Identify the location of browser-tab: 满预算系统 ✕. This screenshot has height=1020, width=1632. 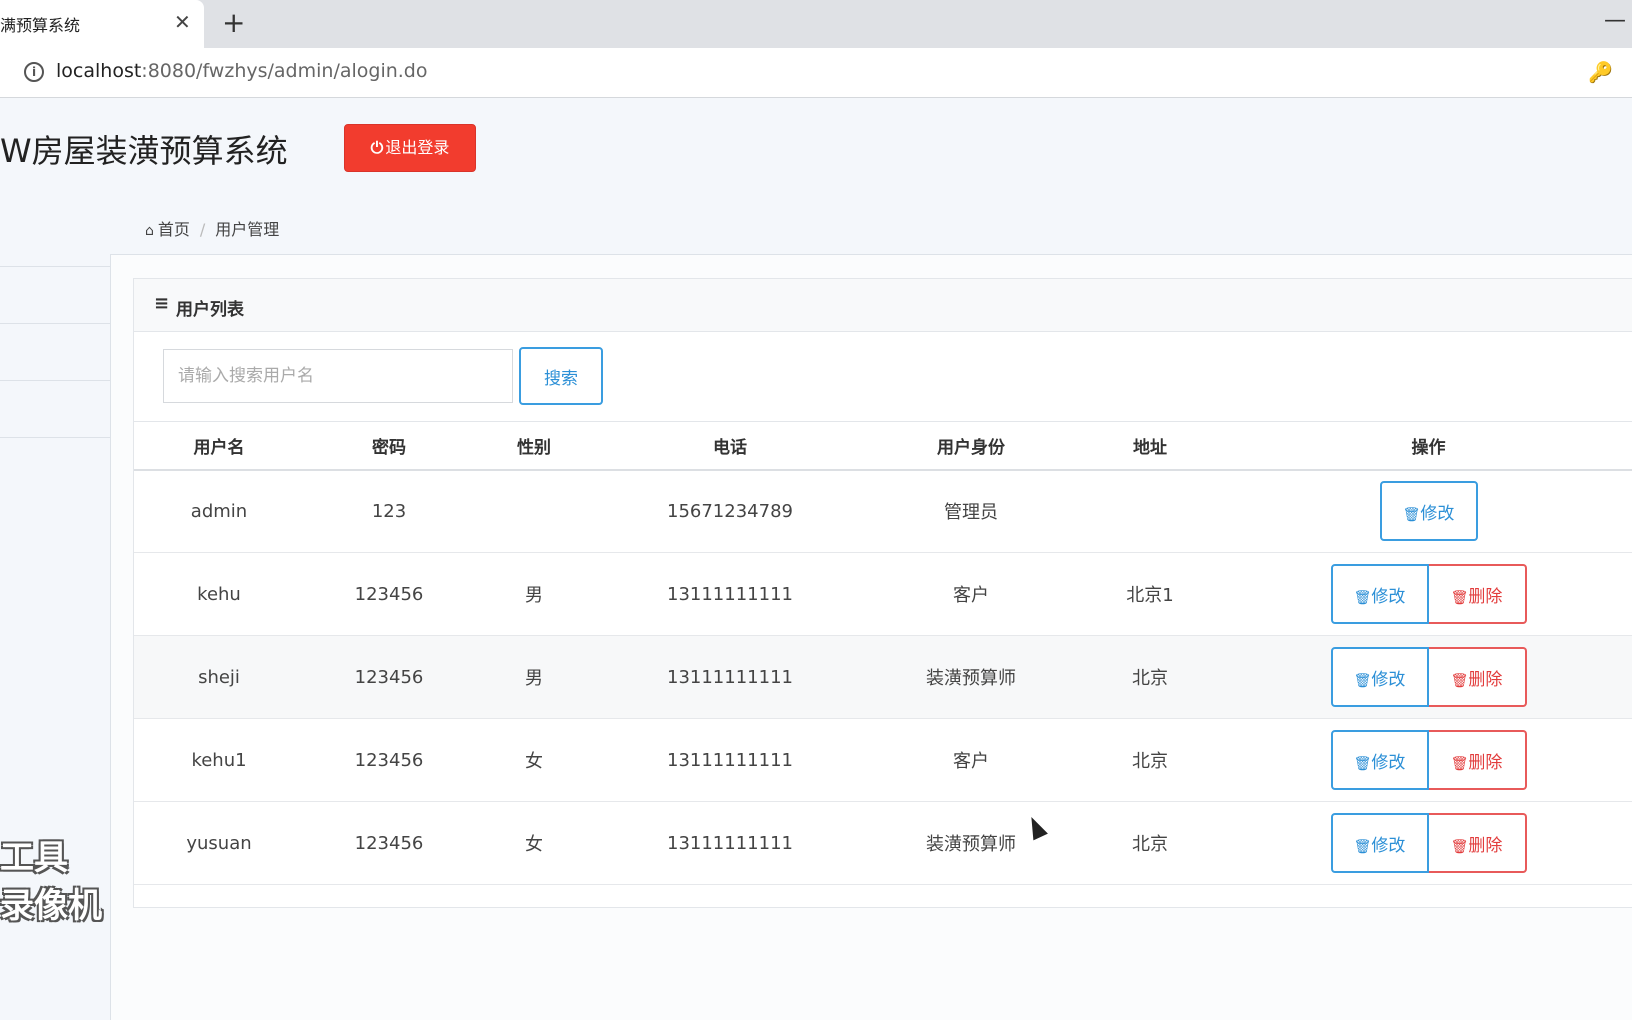
(102, 24).